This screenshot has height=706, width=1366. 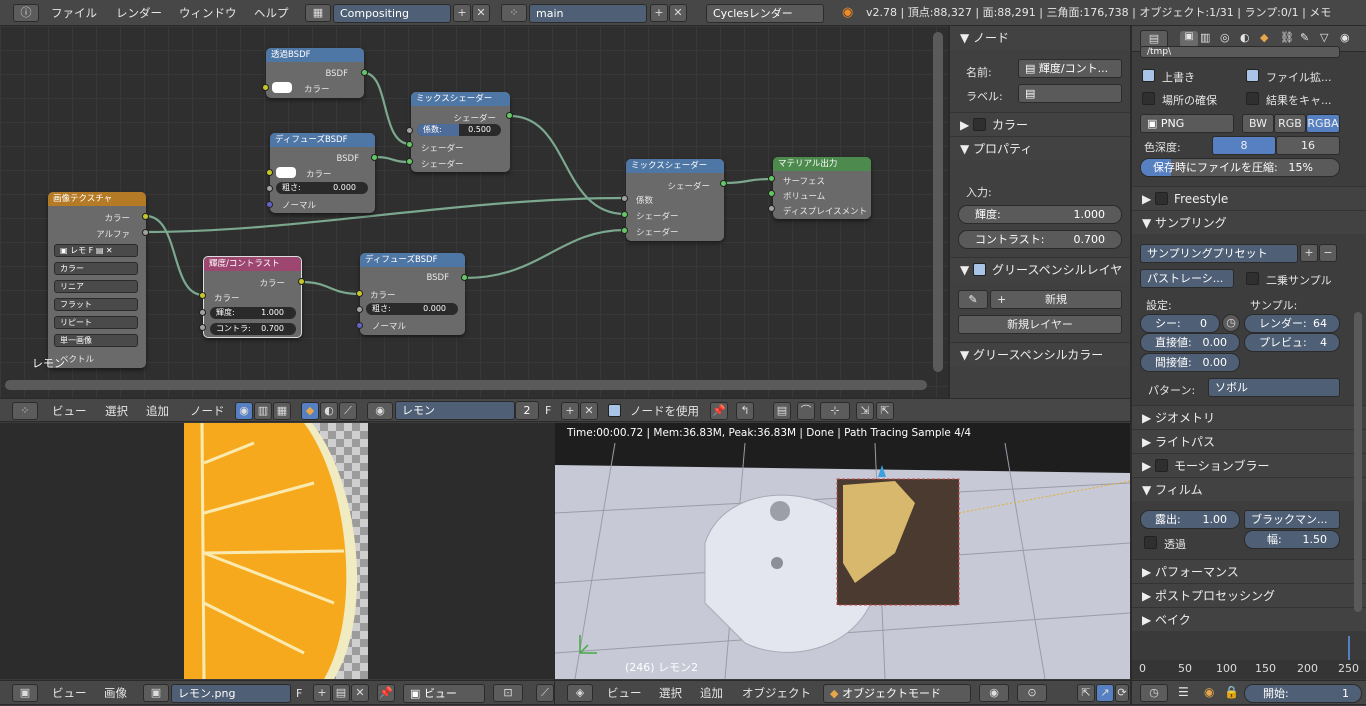 I want to click on rotate-icon: ⟳, so click(x=1122, y=693).